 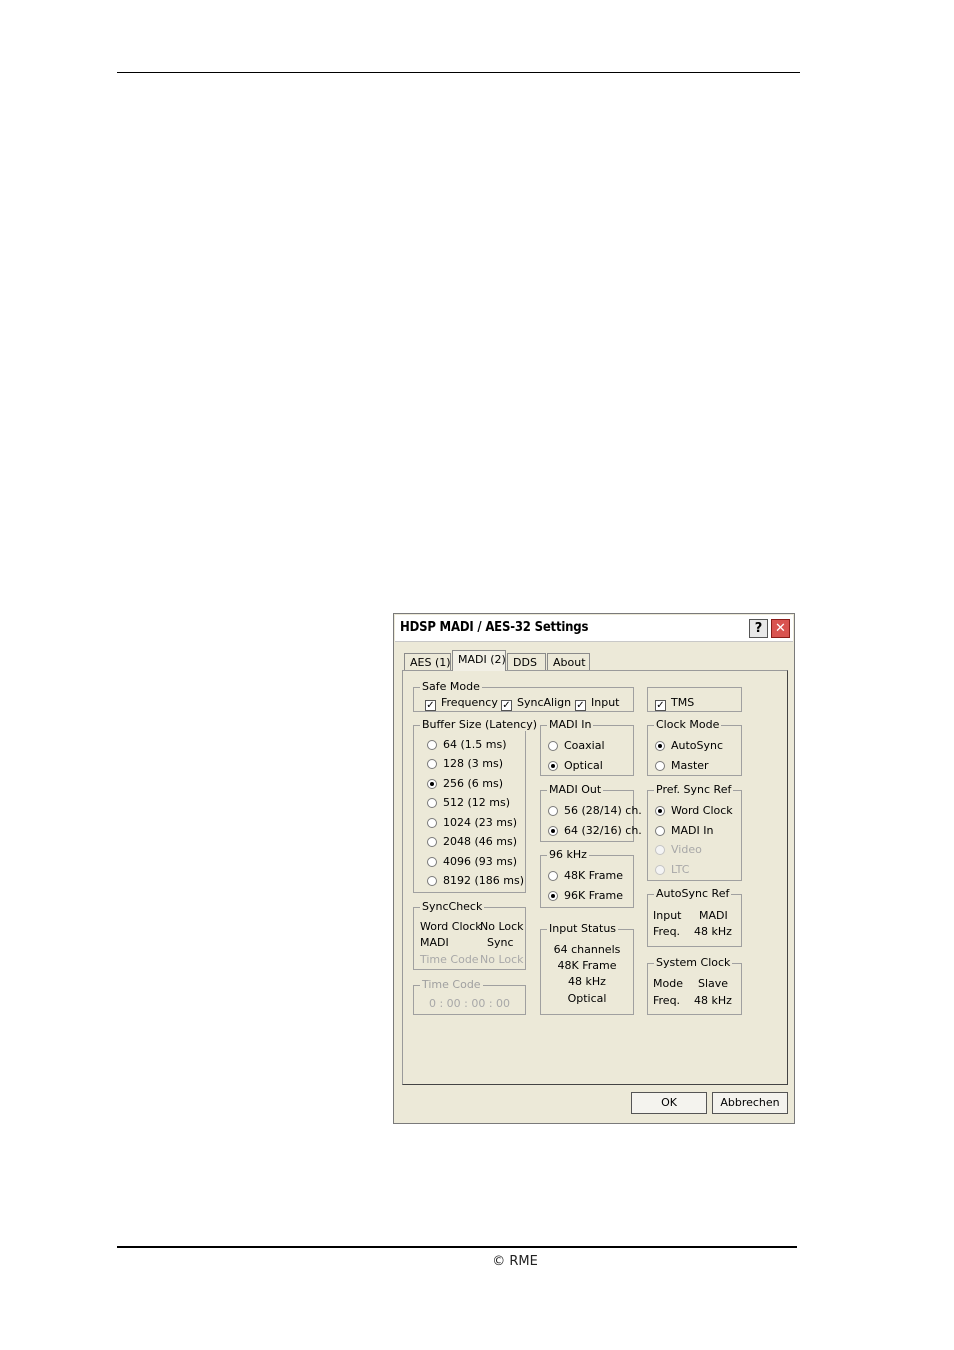 What do you see at coordinates (434, 942) in the screenshot?
I see `synccheck-name: MADI` at bounding box center [434, 942].